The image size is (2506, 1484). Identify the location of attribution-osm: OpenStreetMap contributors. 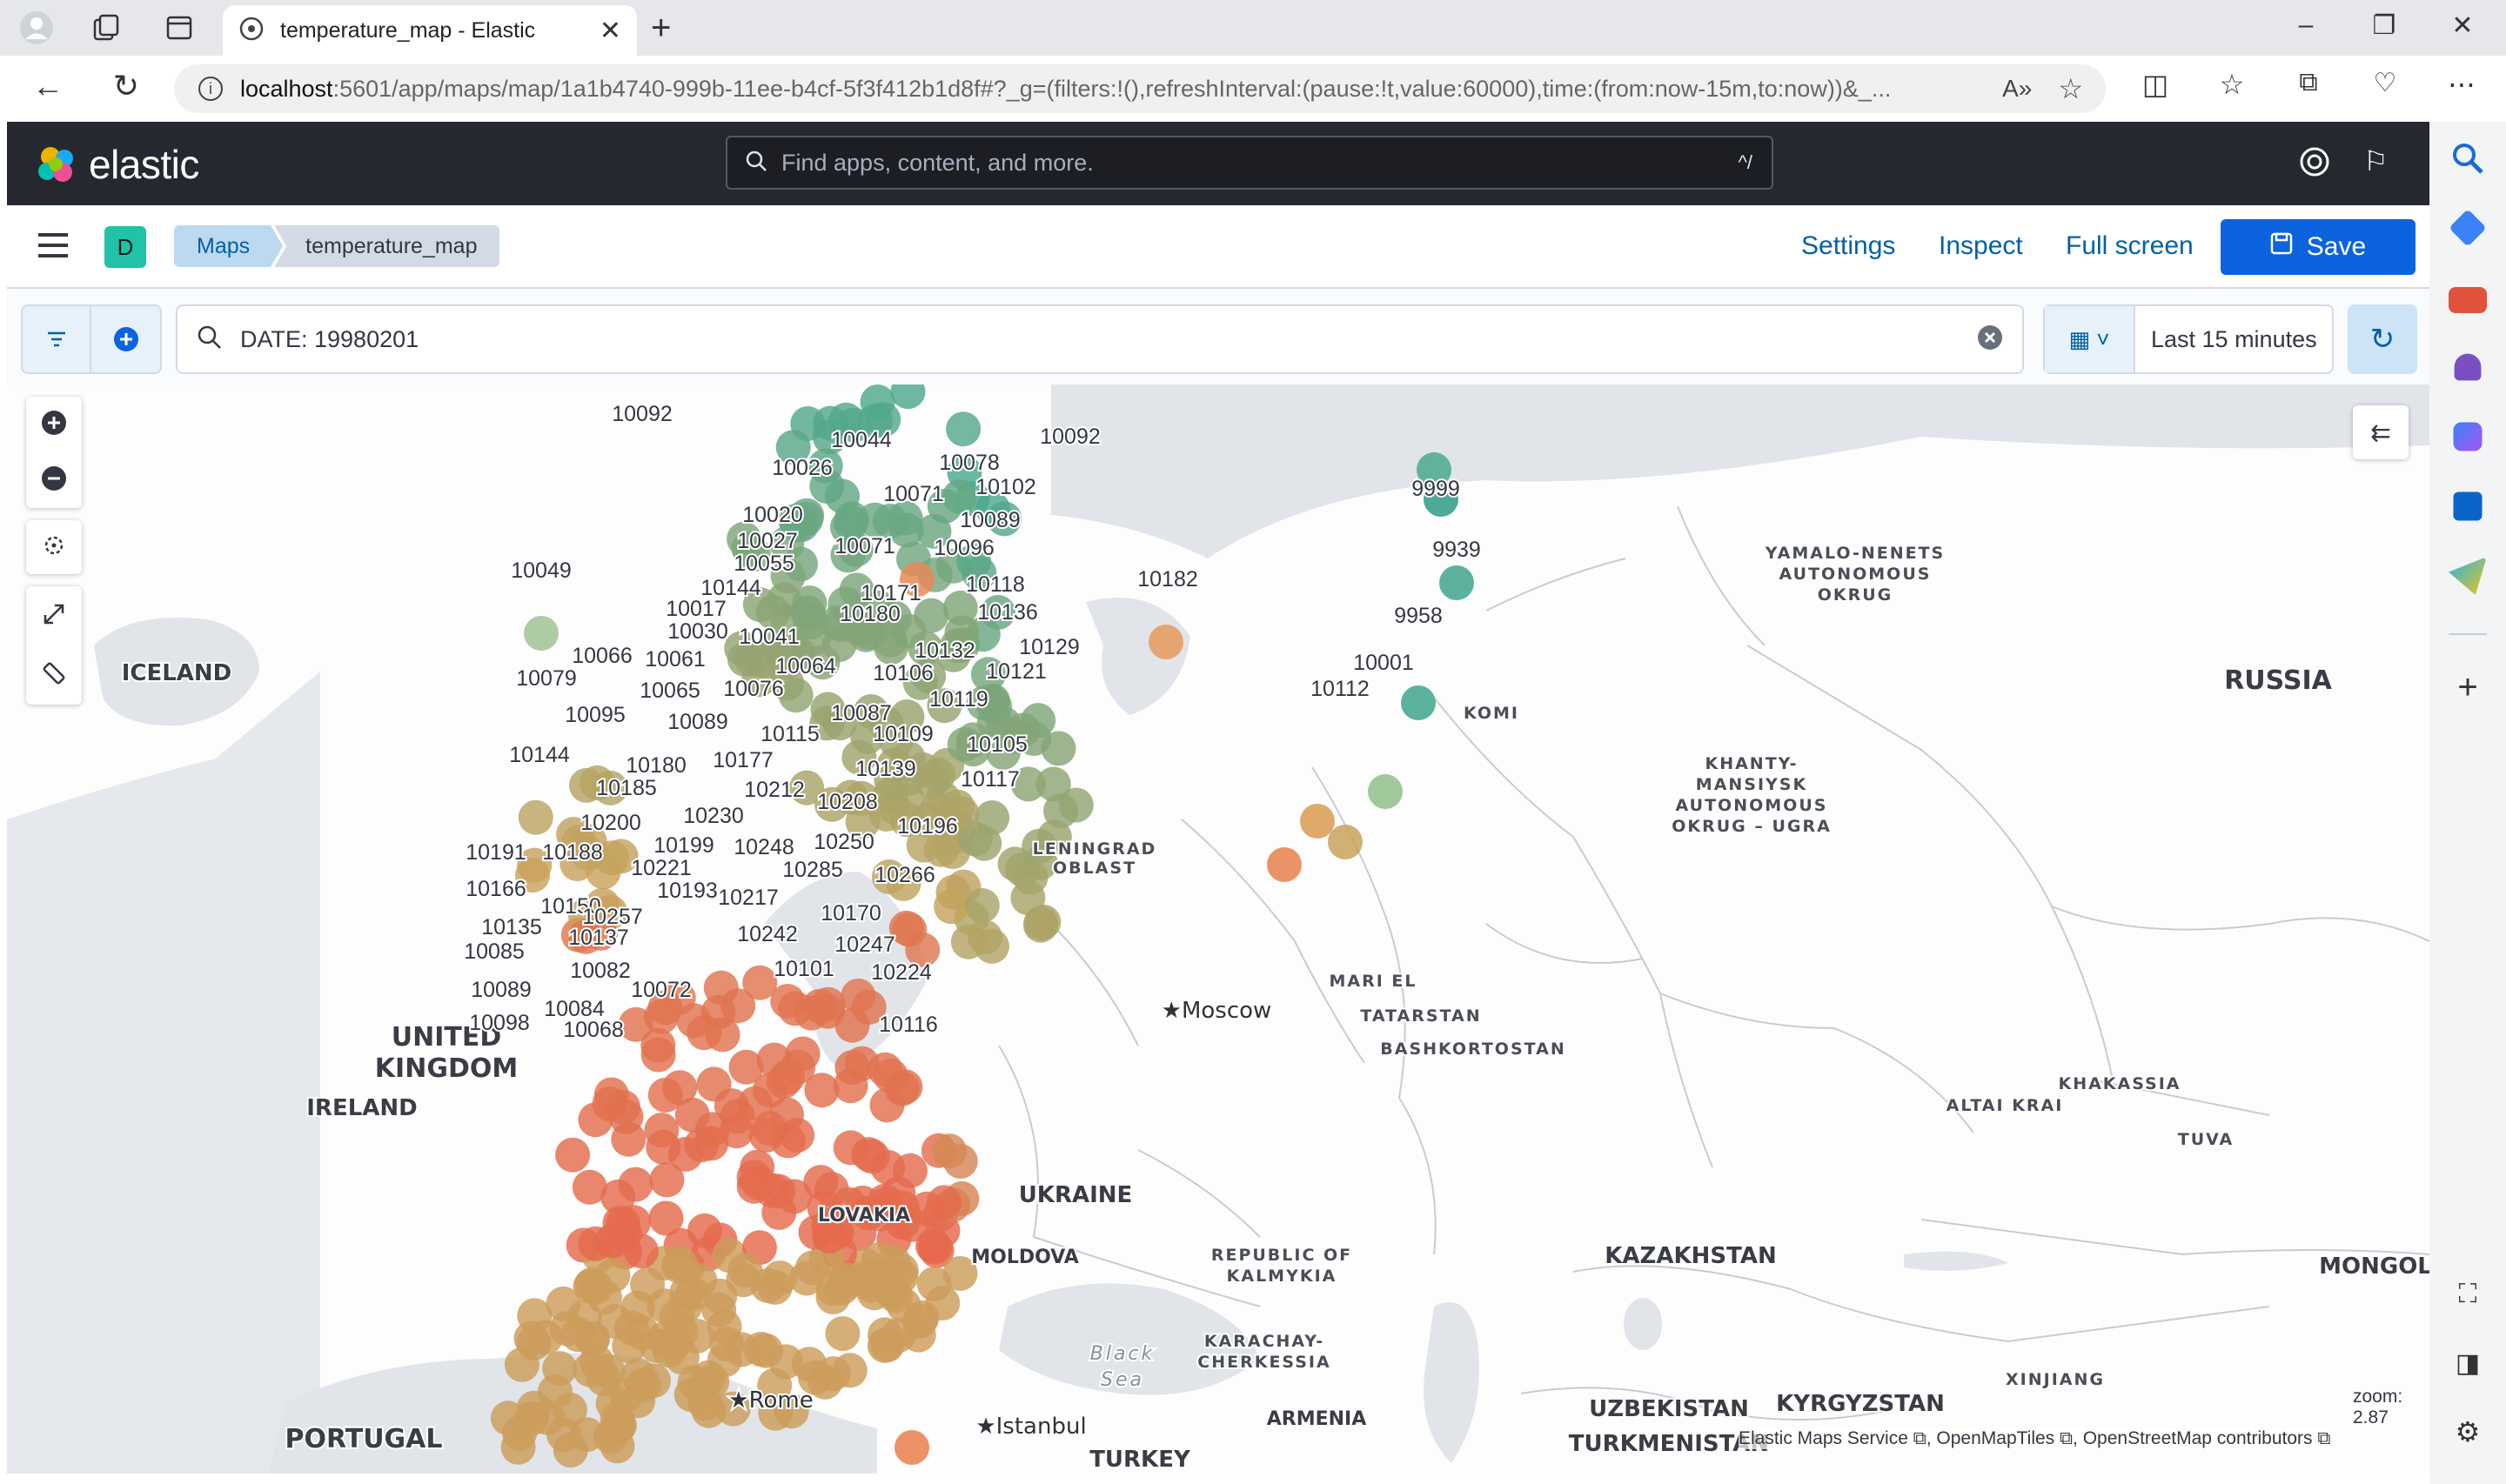
(2198, 1438).